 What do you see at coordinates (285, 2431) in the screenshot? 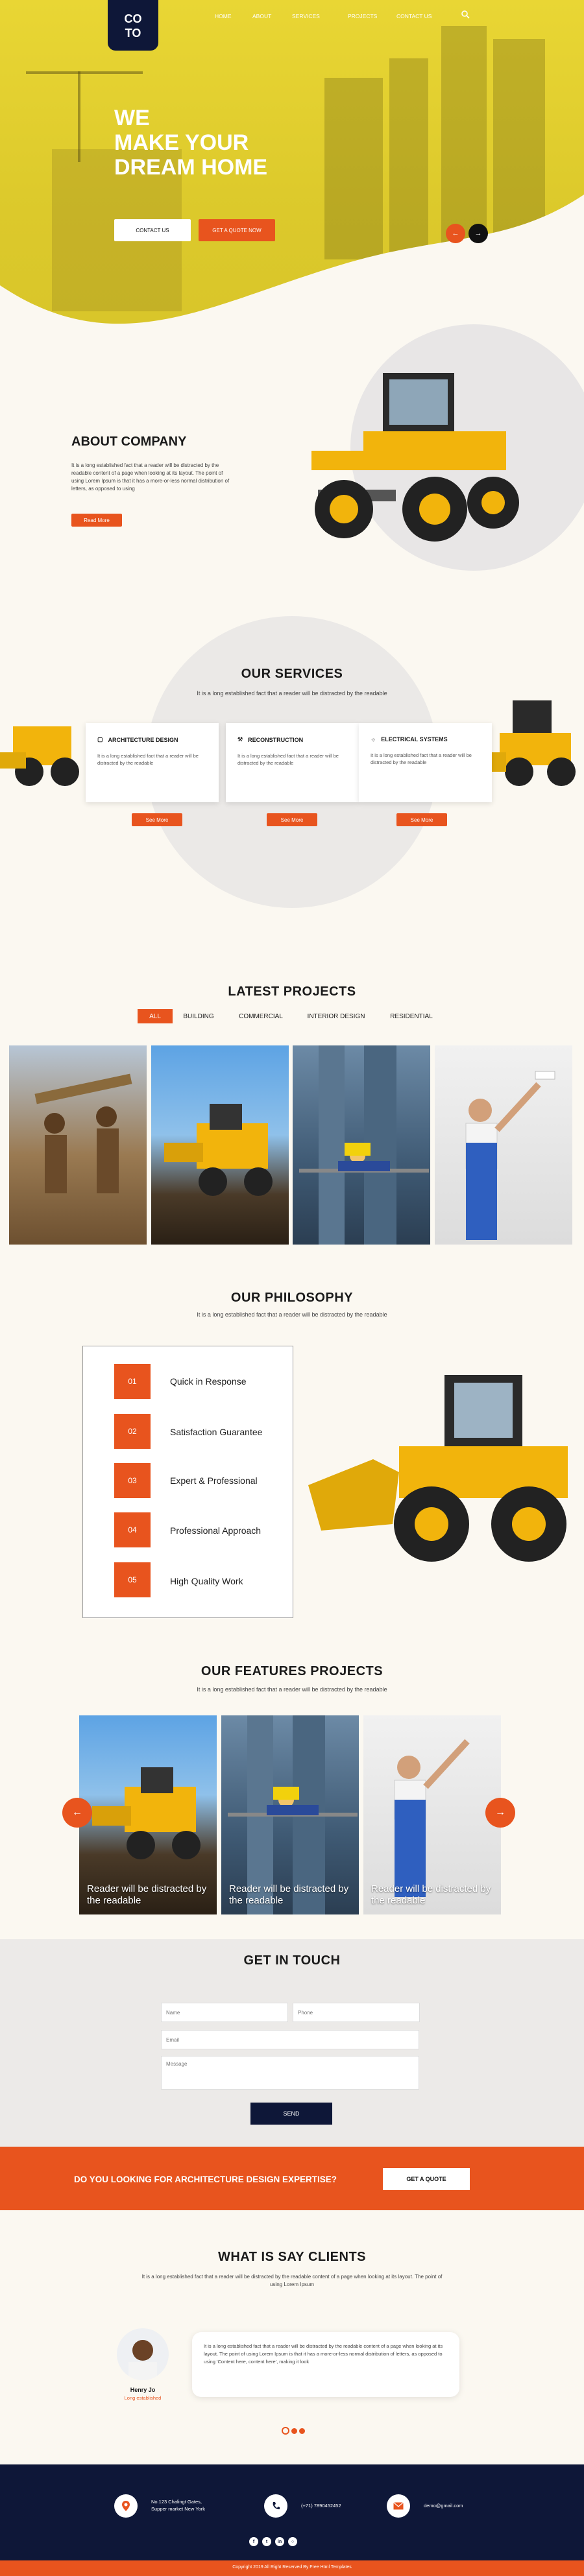
I see `carousel-dot-active` at bounding box center [285, 2431].